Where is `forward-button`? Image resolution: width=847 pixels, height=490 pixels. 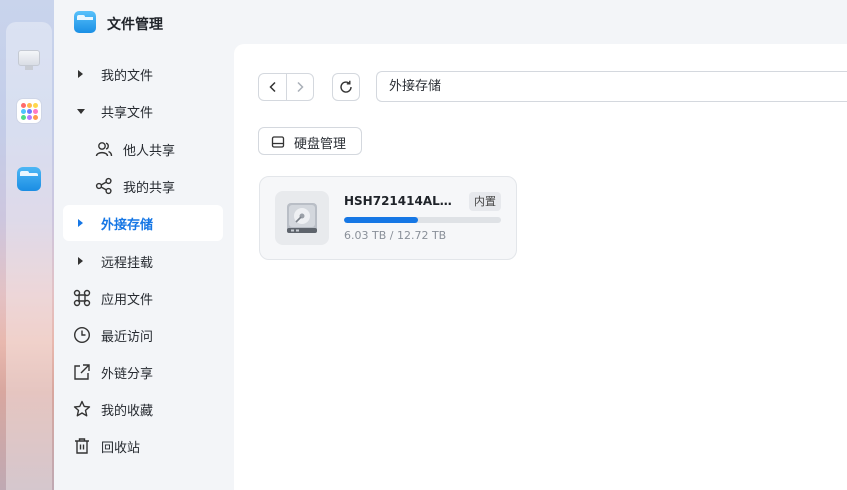
forward-button is located at coordinates (299, 87).